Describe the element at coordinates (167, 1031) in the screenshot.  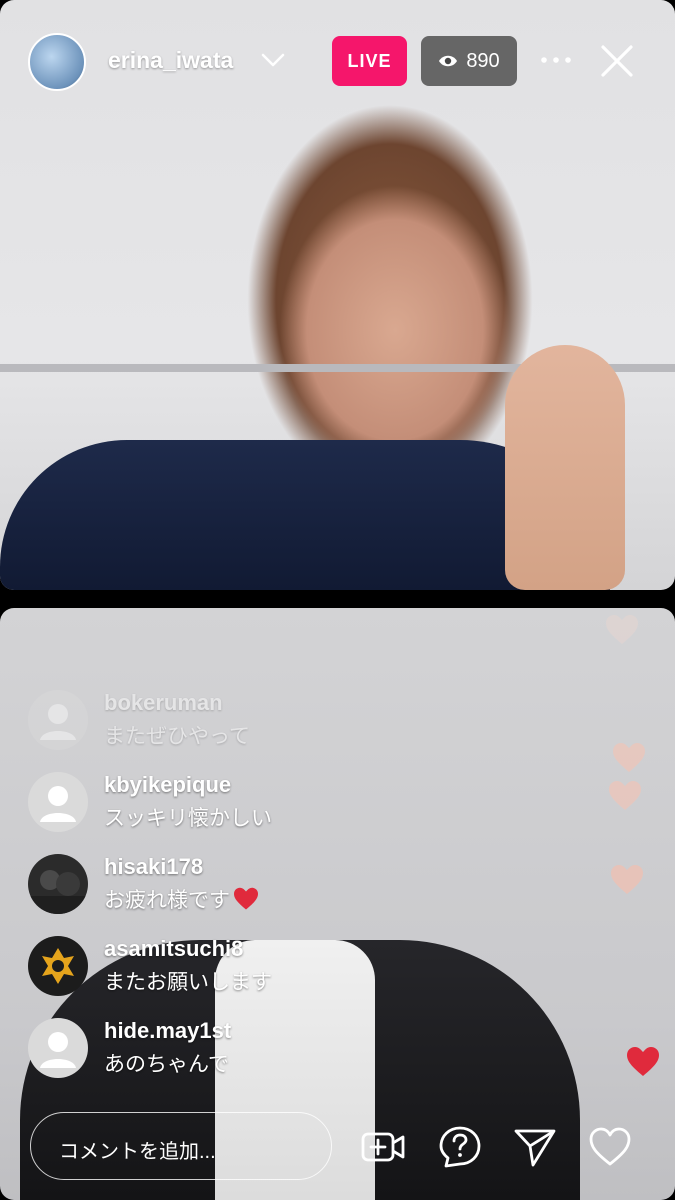
I see `comment-username: hide.may1st` at that location.